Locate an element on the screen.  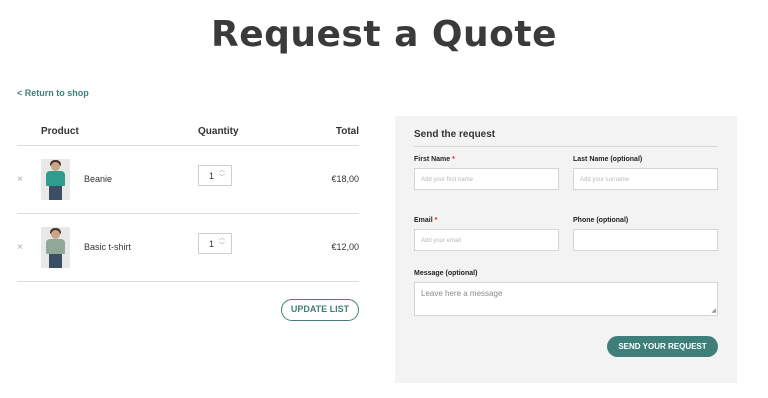
table-row: × Basic t-shirt 1 ︿ ﹀ €12,00 is located at coordinates (188, 248).